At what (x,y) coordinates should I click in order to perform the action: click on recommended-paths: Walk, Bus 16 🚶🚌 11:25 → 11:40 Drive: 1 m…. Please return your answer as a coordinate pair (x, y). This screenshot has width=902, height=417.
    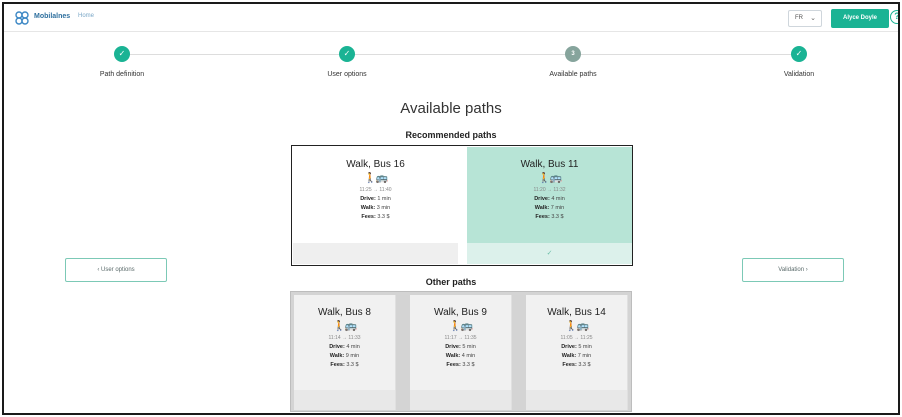
    Looking at the image, I should click on (462, 205).